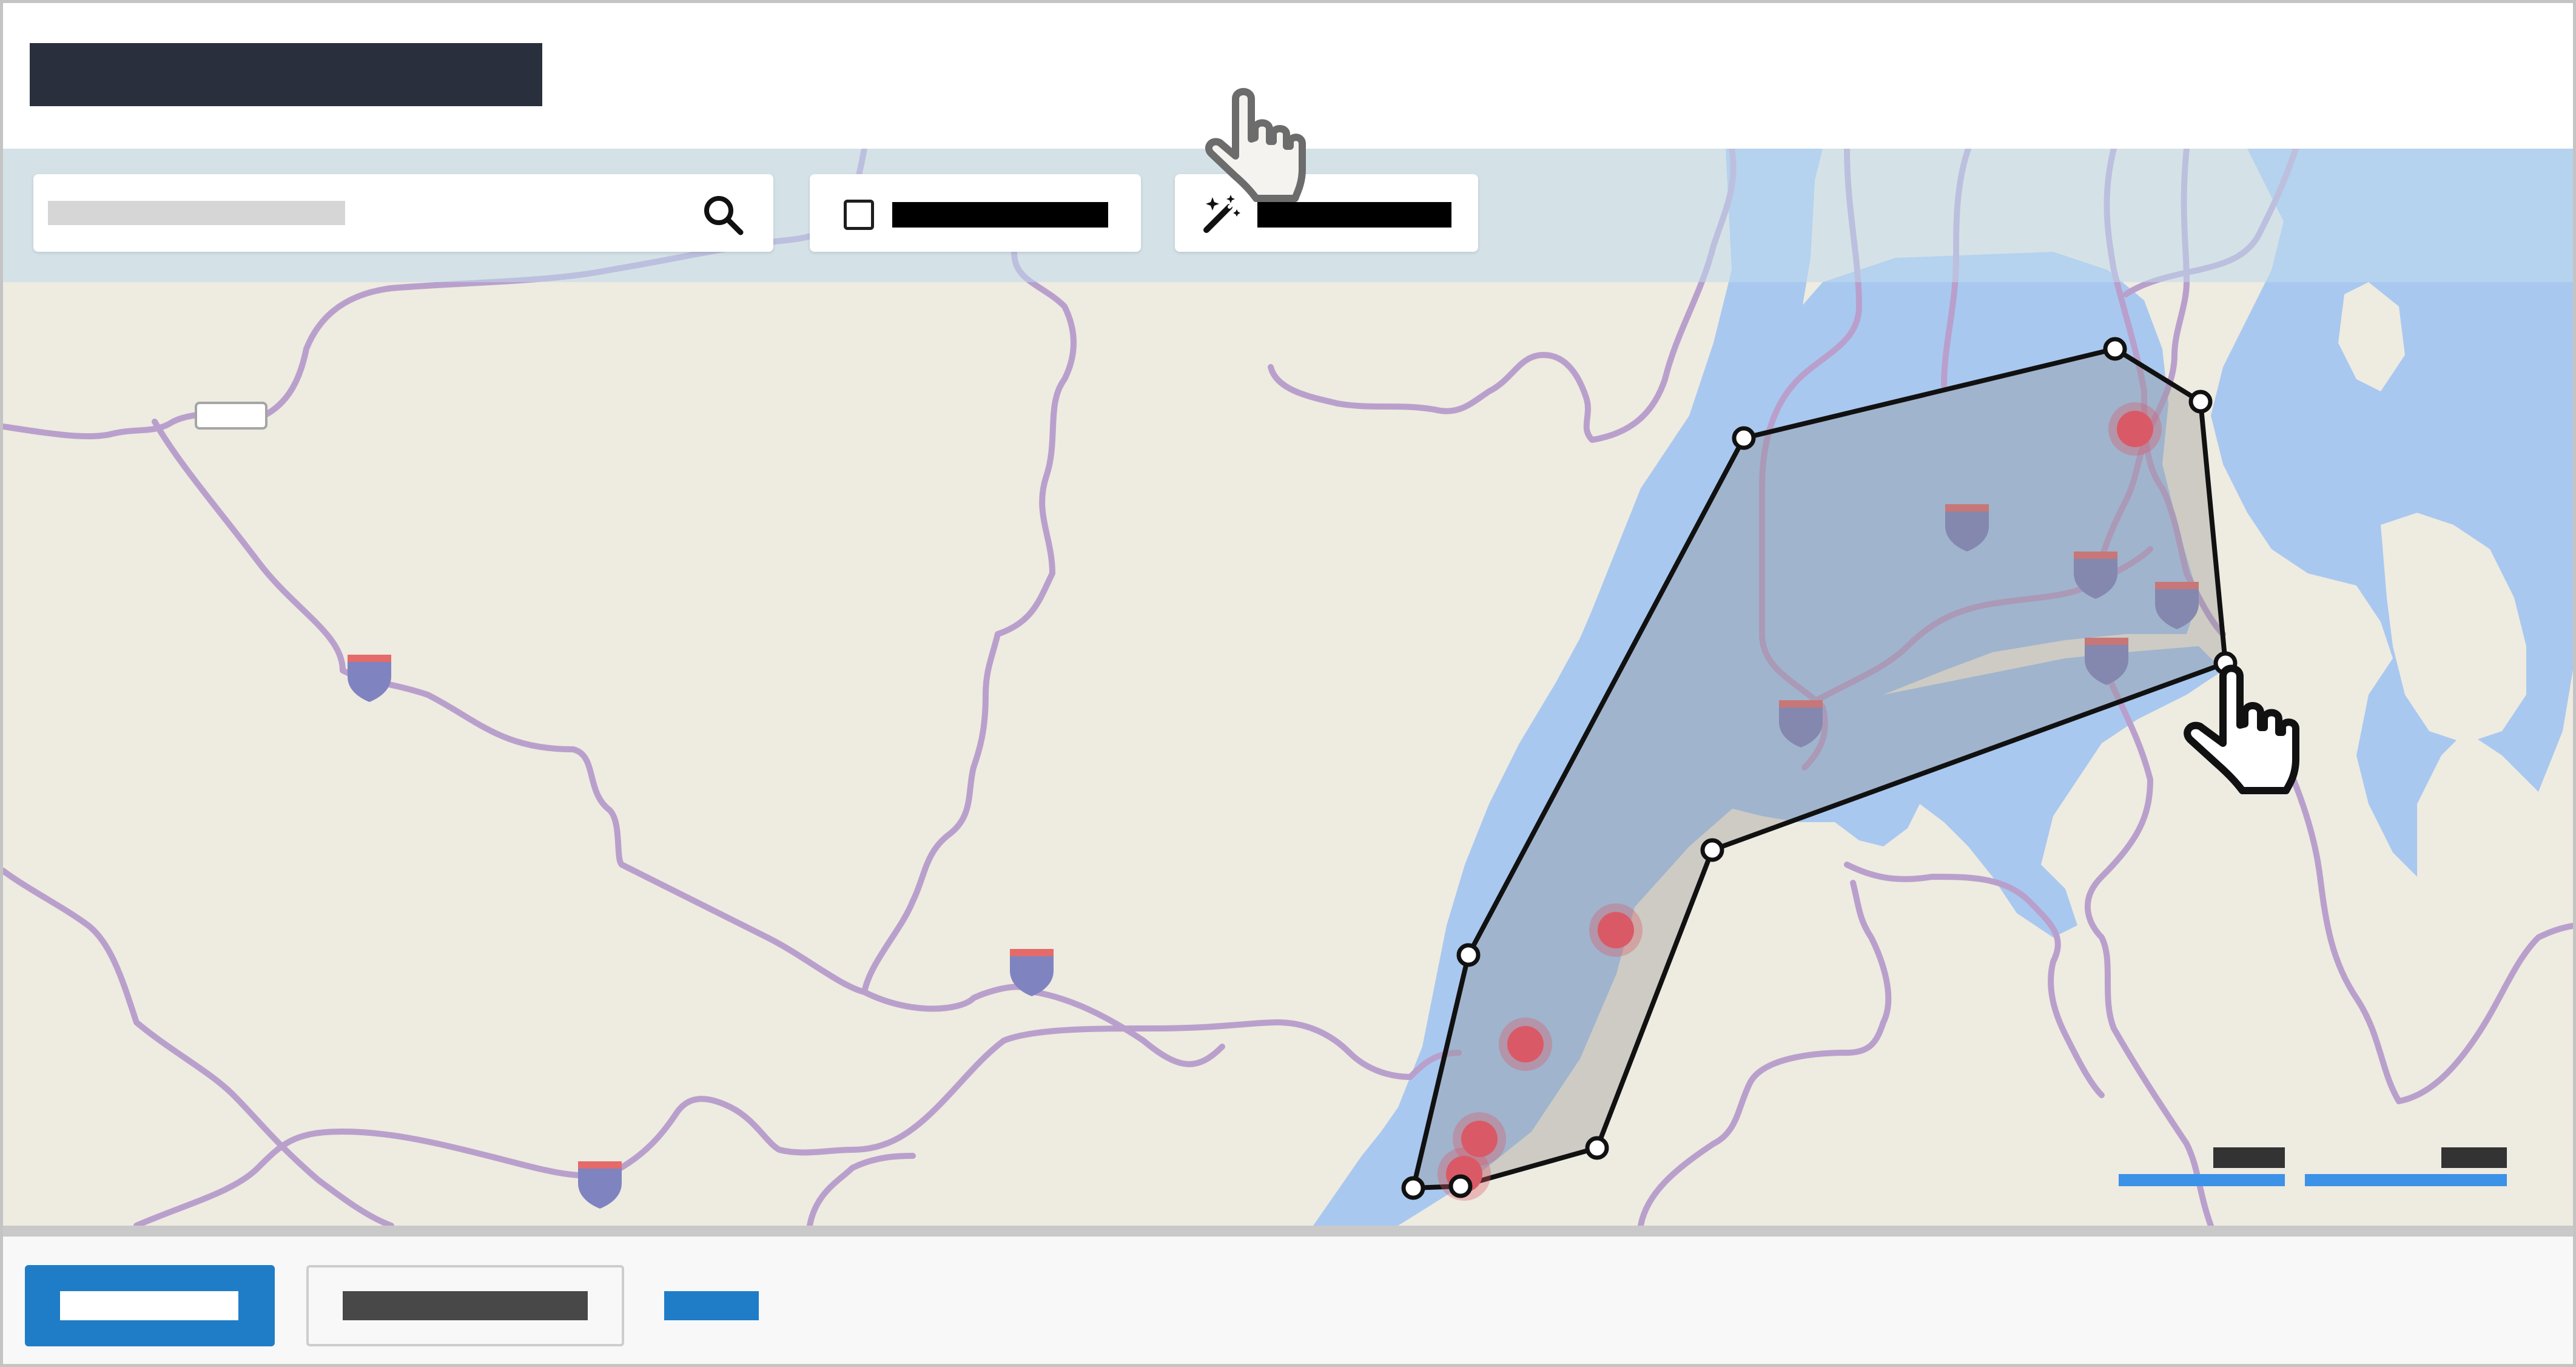 Image resolution: width=2576 pixels, height=1367 pixels. Describe the element at coordinates (859, 215) in the screenshot. I see `select-area-checkbox` at that location.